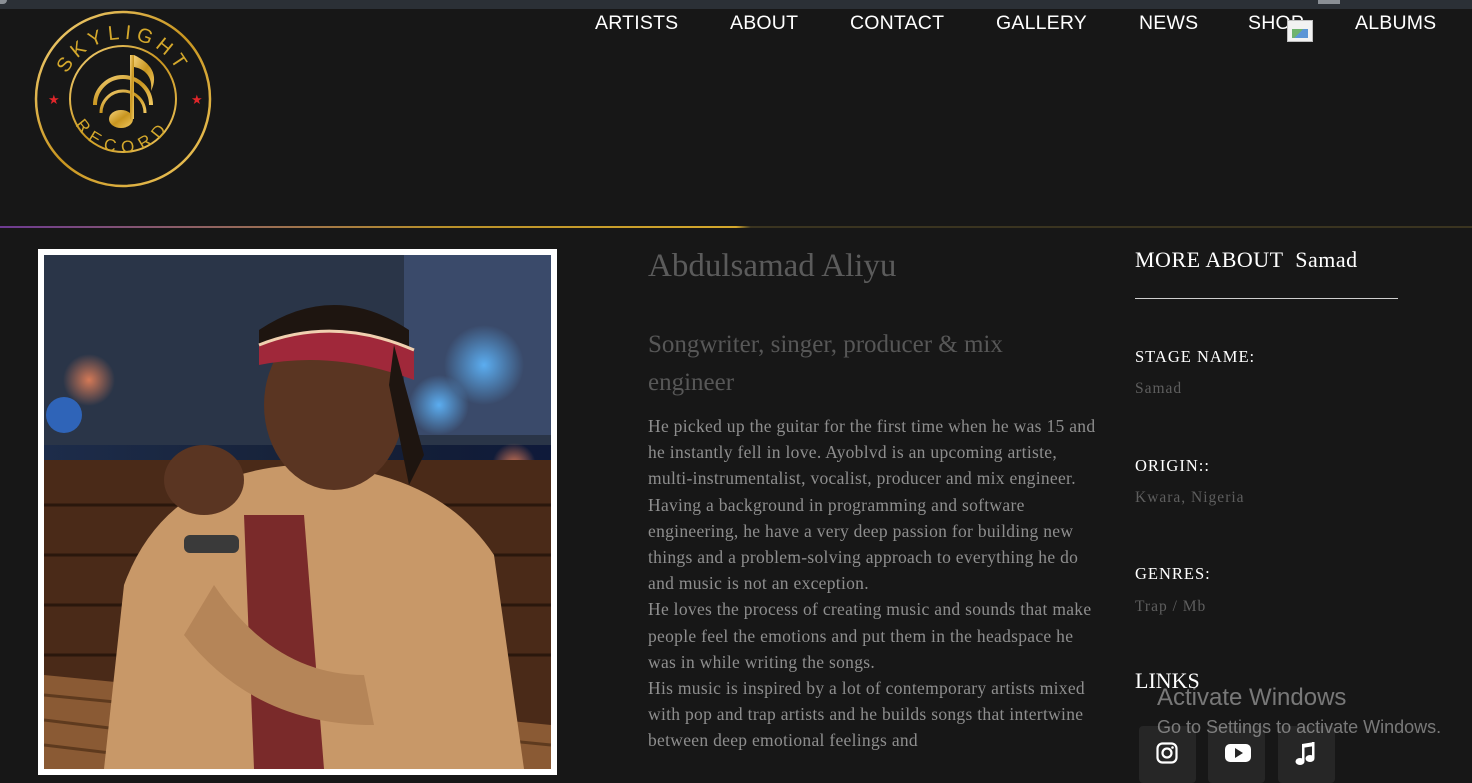 The image size is (1472, 783). Describe the element at coordinates (1299, 727) in the screenshot. I see `activate-windows-subtitle: Go to Settings to activate Windows.` at that location.